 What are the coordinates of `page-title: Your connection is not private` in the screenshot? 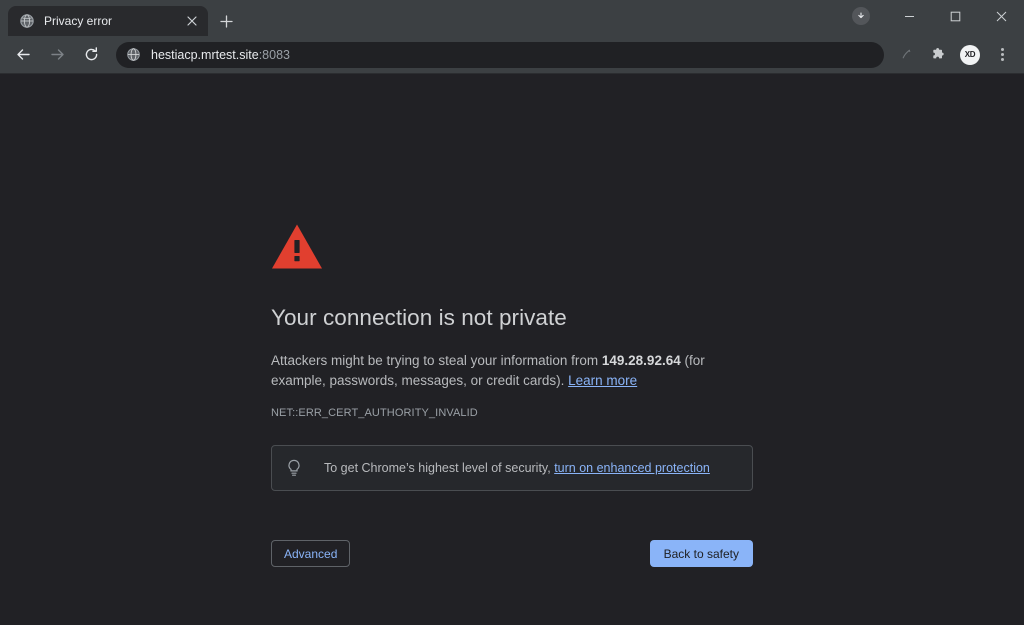 It's located at (419, 317).